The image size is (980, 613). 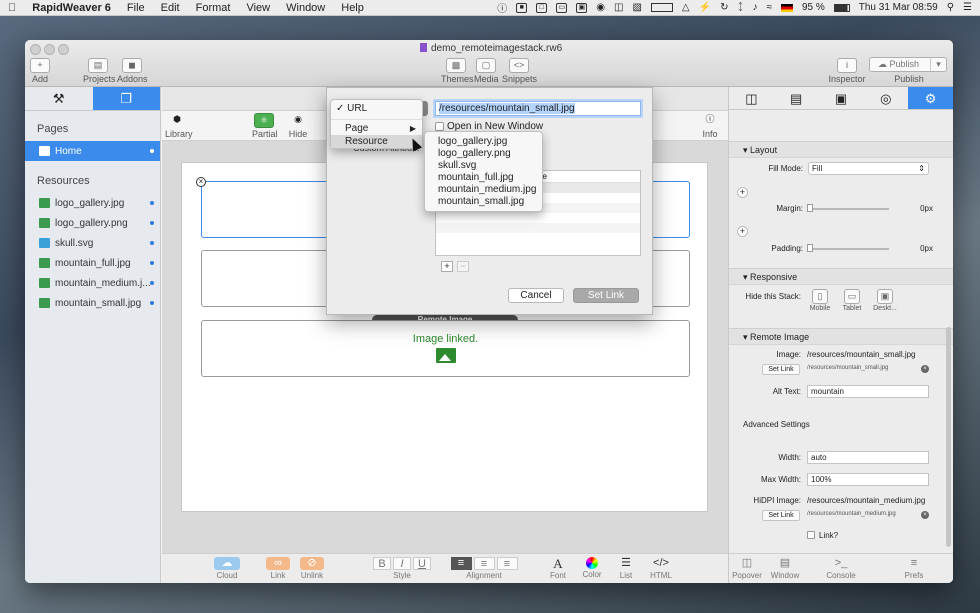 I want to click on delete-stack-icon: ×, so click(x=201, y=182).